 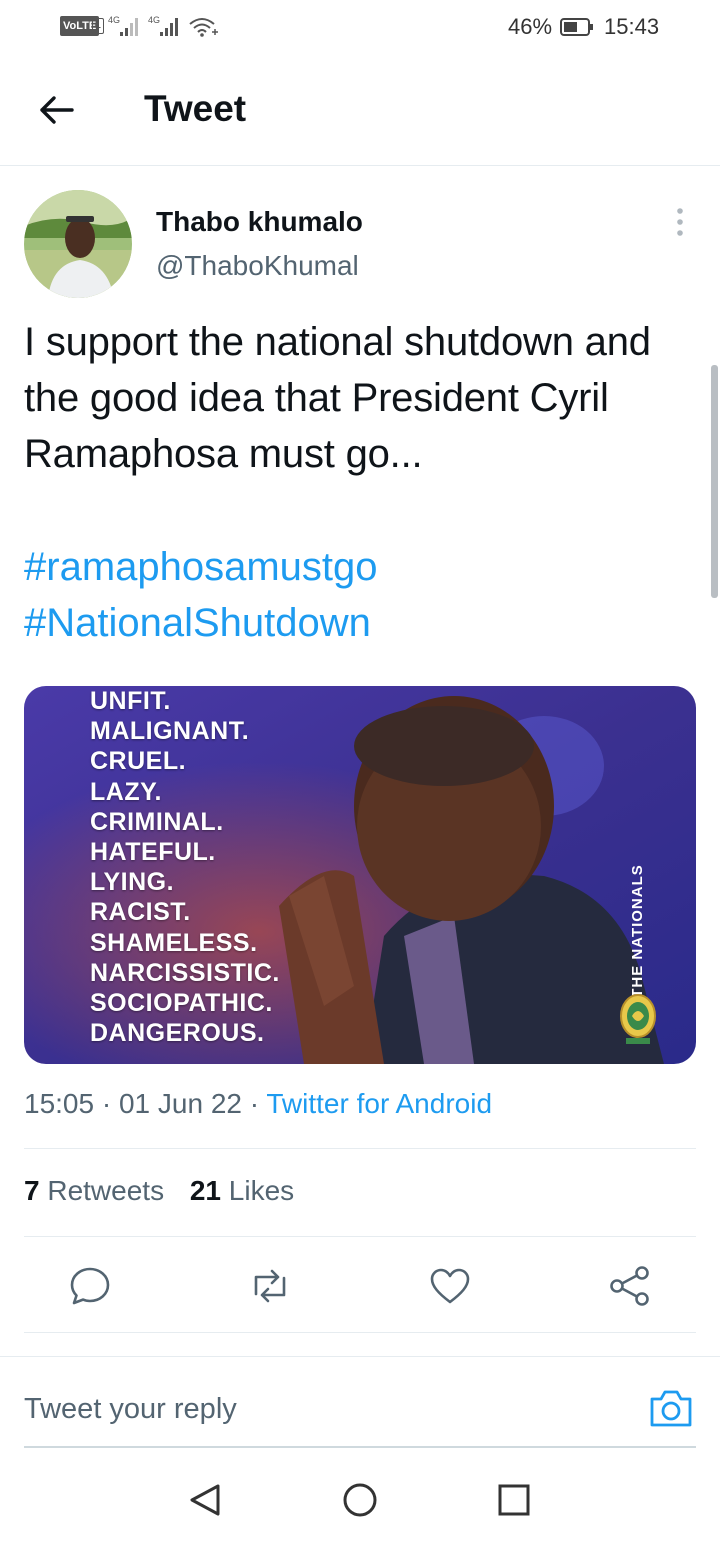 I want to click on battery-percent: 46%, so click(x=530, y=26).